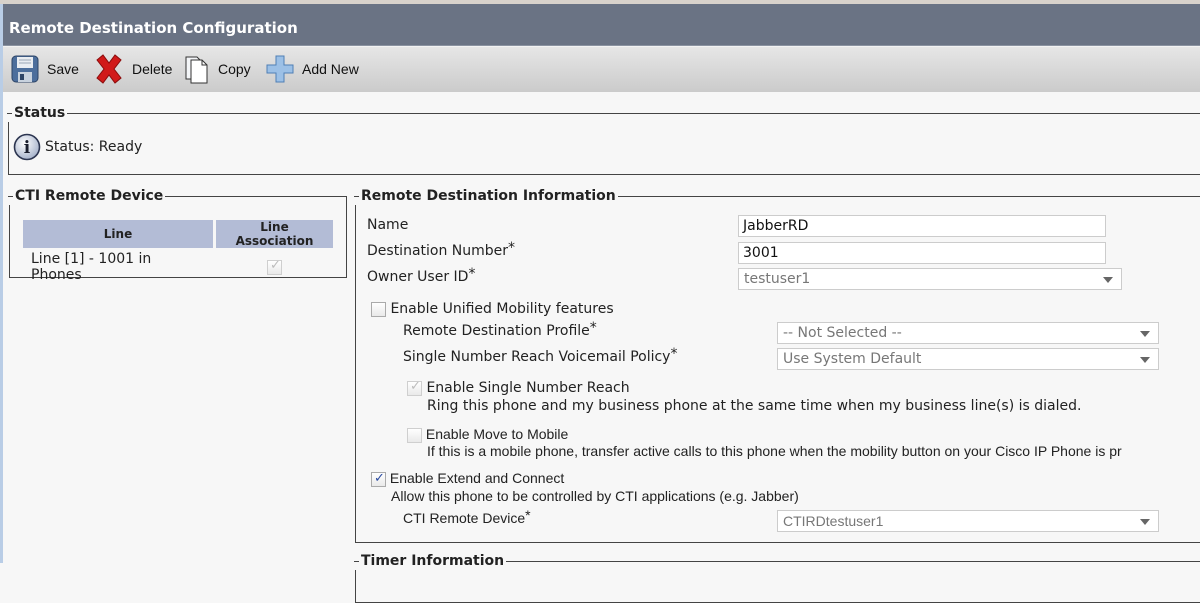  Describe the element at coordinates (922, 253) in the screenshot. I see `destination-number-input: 3001` at that location.